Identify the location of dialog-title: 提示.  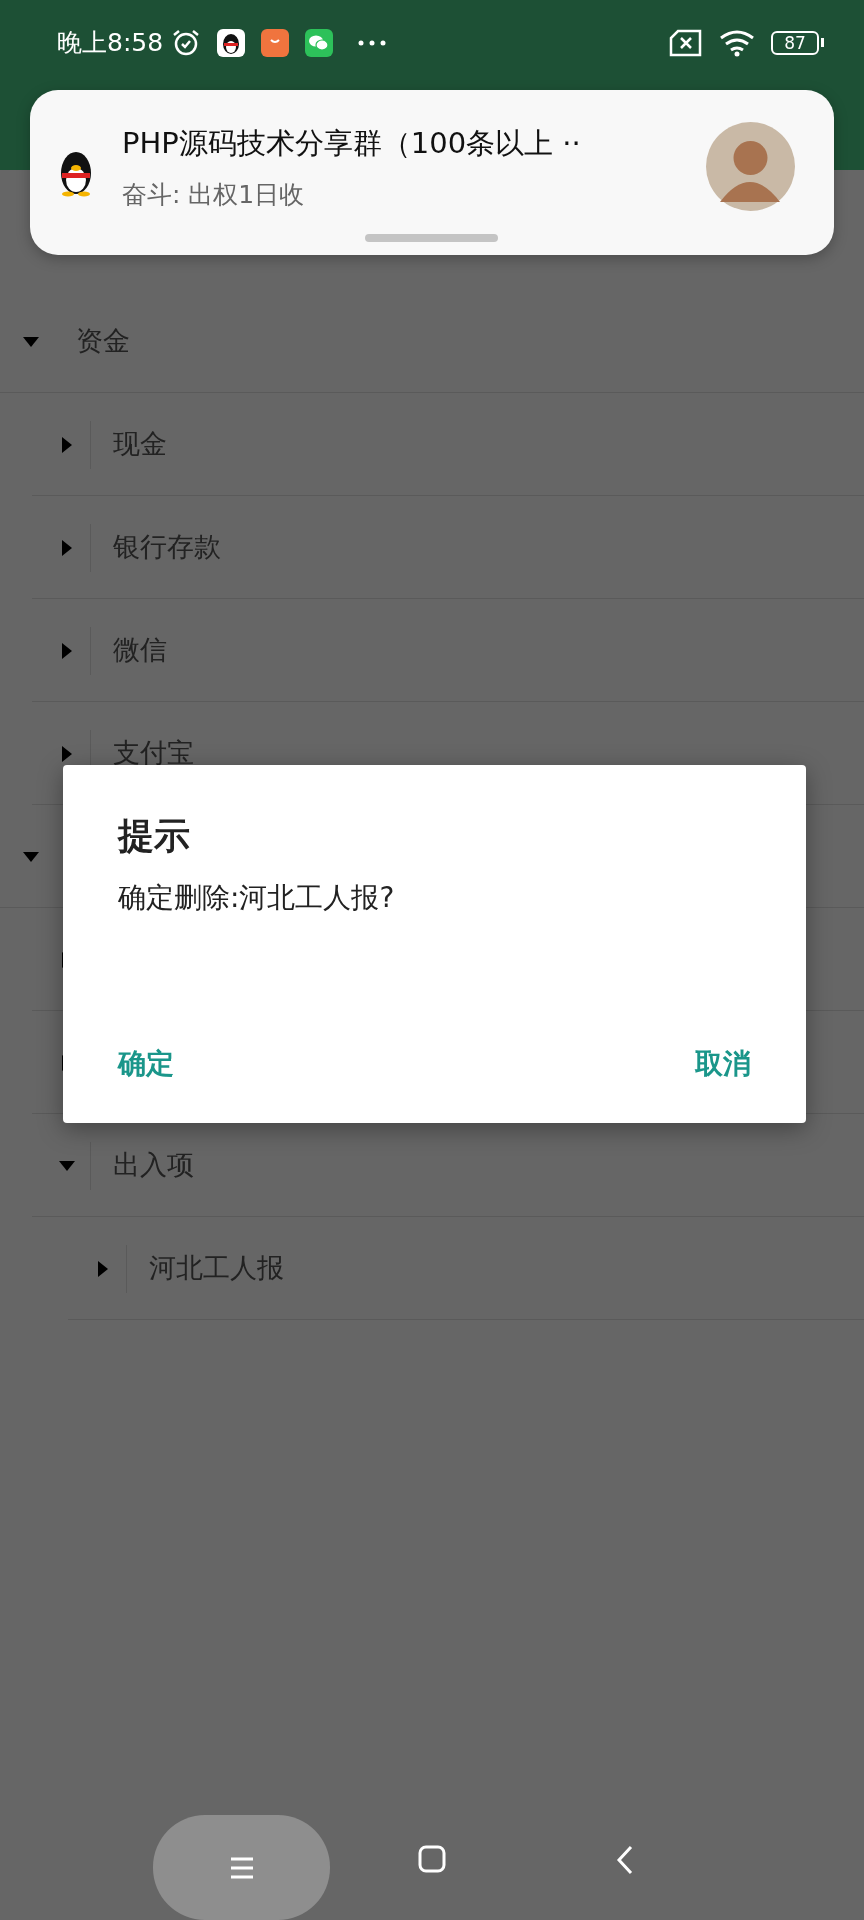
(154, 836).